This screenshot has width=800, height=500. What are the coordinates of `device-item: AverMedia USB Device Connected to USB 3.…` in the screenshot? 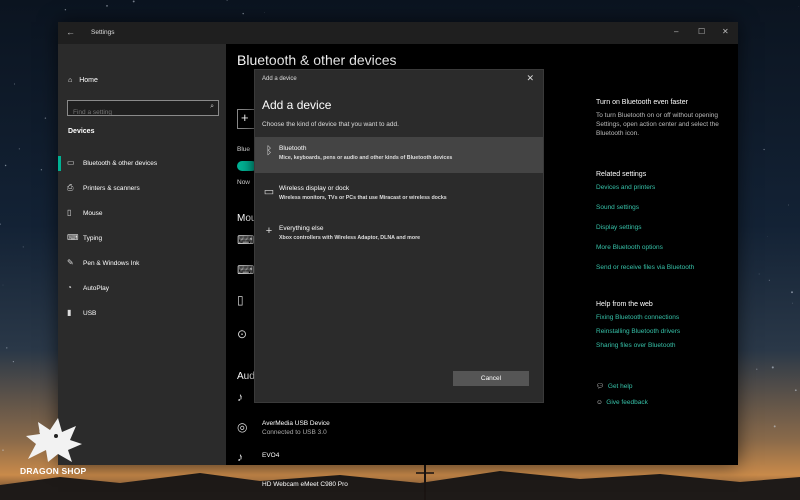 It's located at (296, 428).